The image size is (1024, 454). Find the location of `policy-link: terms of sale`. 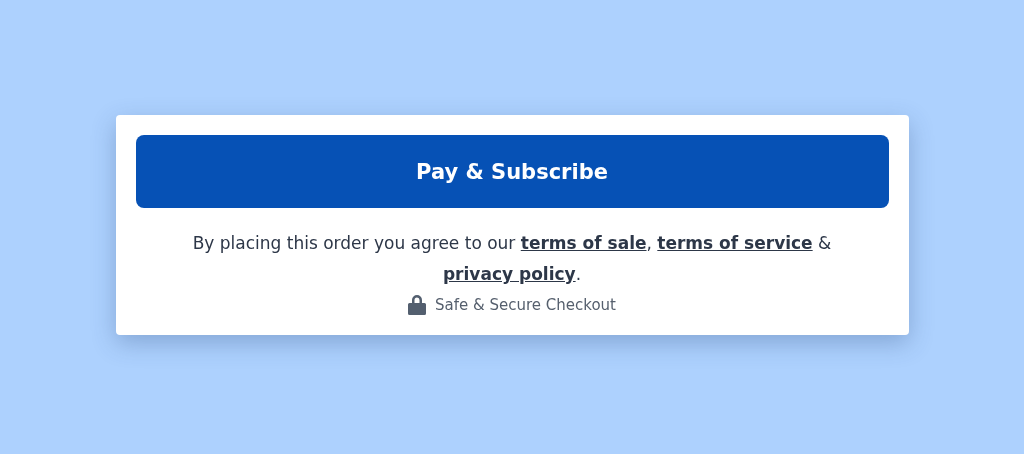

policy-link: terms of sale is located at coordinates (583, 243).